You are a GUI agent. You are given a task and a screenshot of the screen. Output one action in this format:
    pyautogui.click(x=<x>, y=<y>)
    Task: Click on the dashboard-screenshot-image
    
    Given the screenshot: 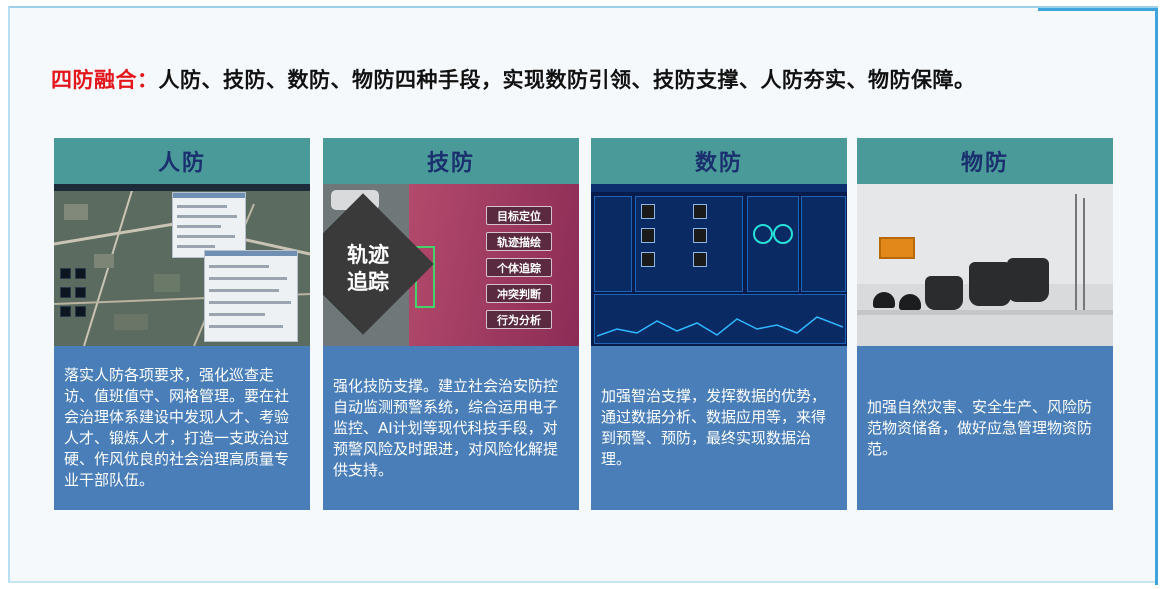 What is the action you would take?
    pyautogui.click(x=719, y=265)
    